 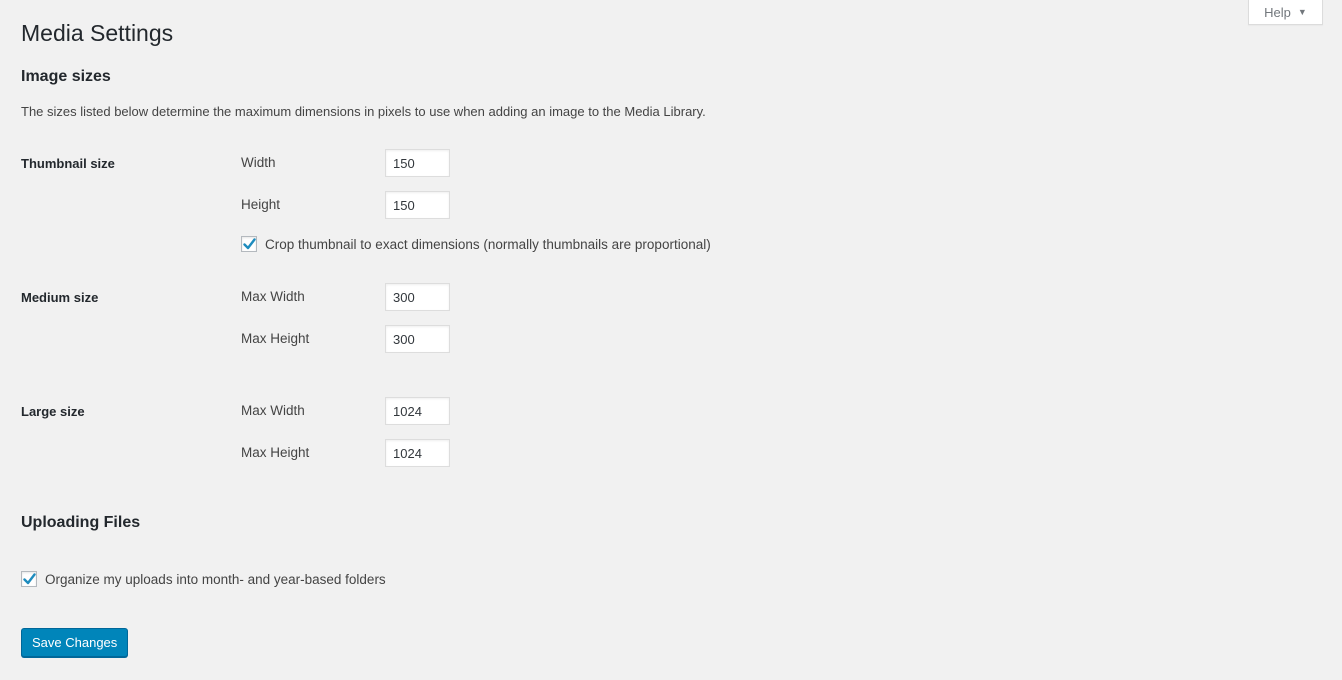 I want to click on medium-size-label: Medium size, so click(x=60, y=297).